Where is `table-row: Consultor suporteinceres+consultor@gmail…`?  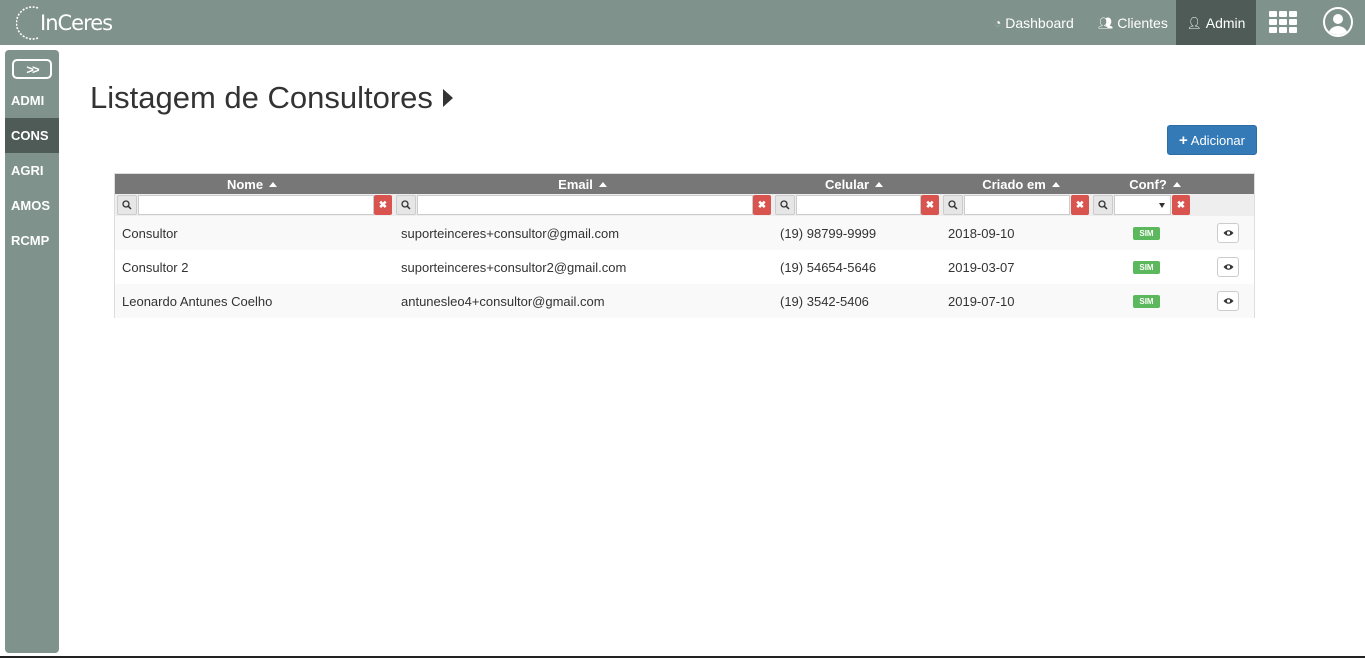
table-row: Consultor suporteinceres+consultor@gmail… is located at coordinates (684, 233).